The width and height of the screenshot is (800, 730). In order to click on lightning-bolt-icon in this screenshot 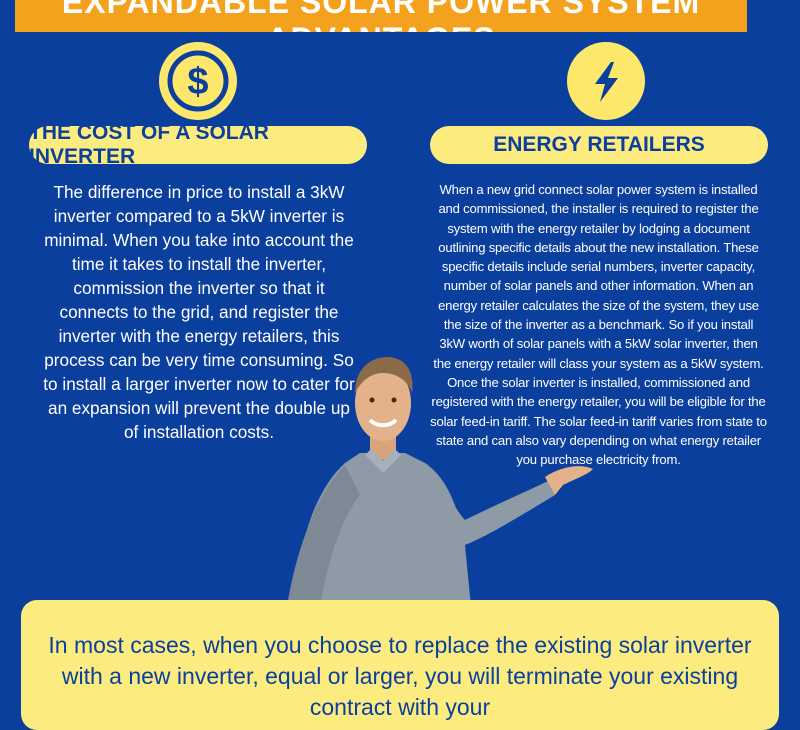, I will do `click(606, 81)`.